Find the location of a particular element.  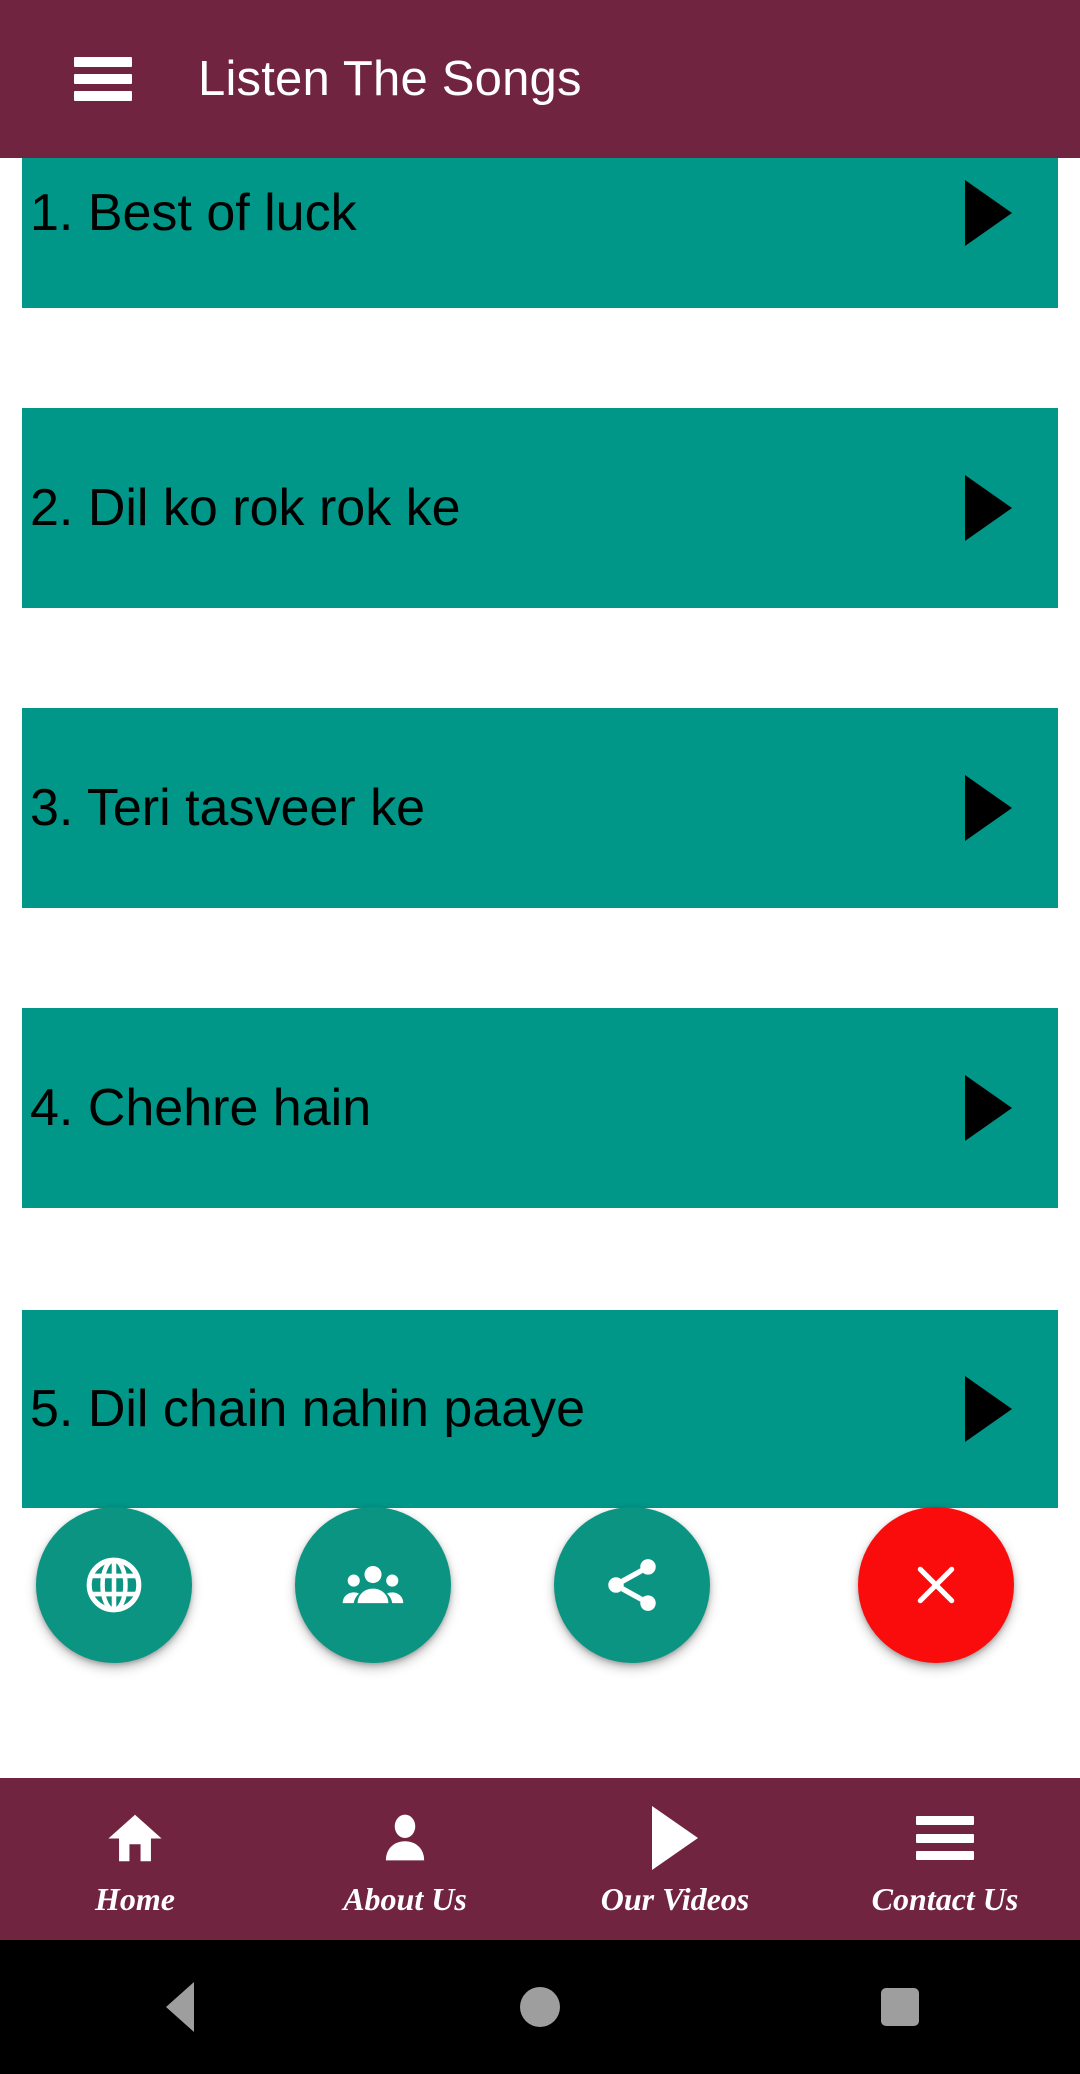

song-title: 3. Teri tasveer ke is located at coordinates (228, 807).